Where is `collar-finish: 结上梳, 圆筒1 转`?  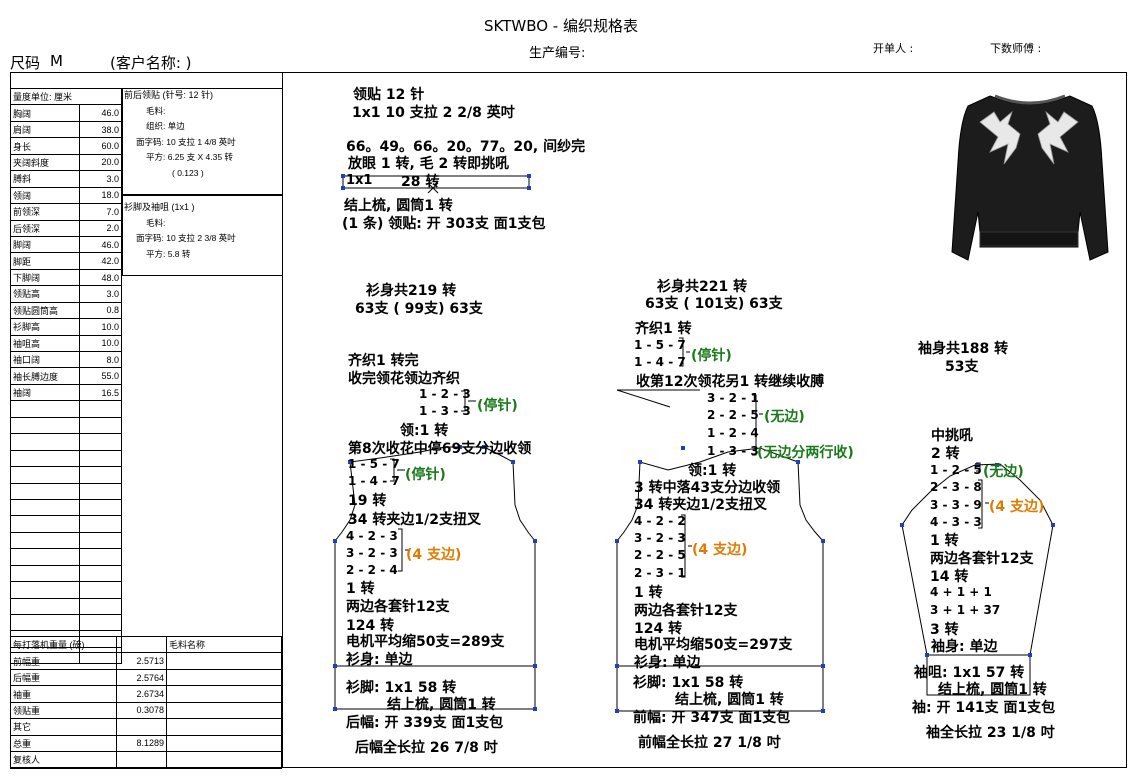 collar-finish: 结上梳, 圆筒1 转 is located at coordinates (398, 206).